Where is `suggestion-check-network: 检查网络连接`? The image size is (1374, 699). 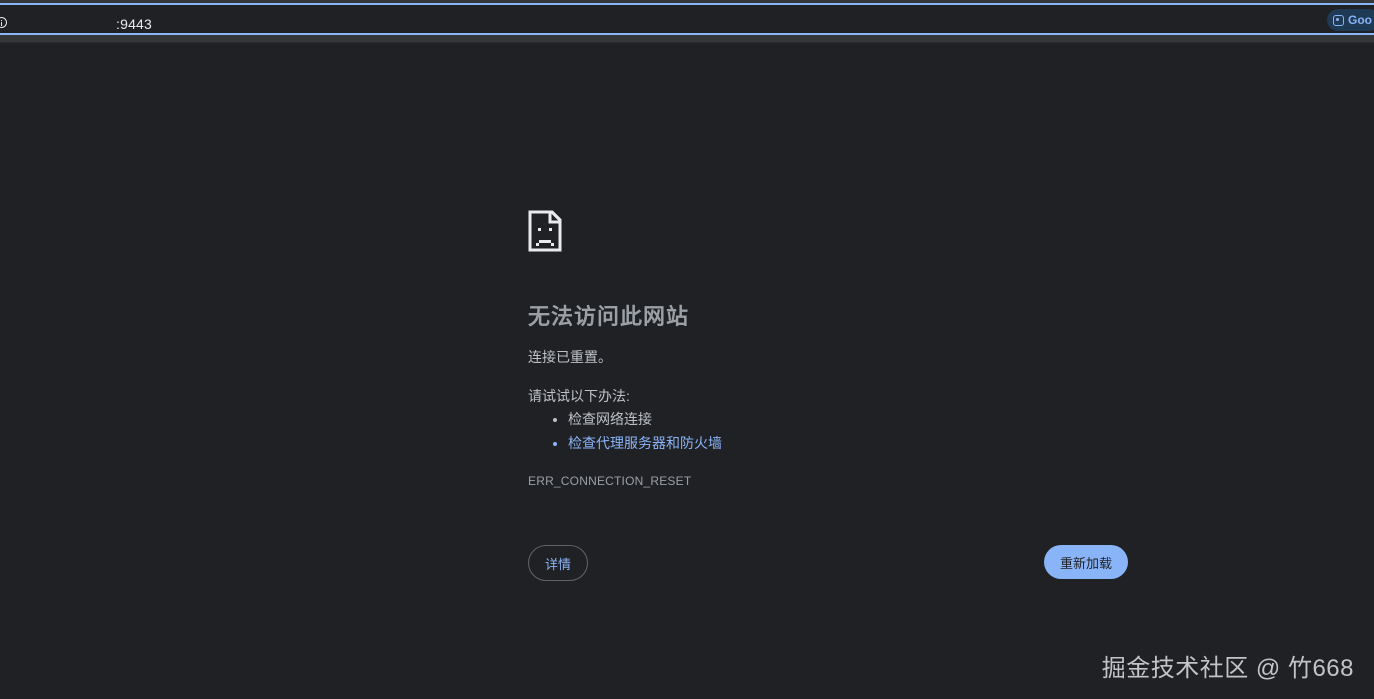 suggestion-check-network: 检查网络连接 is located at coordinates (645, 420).